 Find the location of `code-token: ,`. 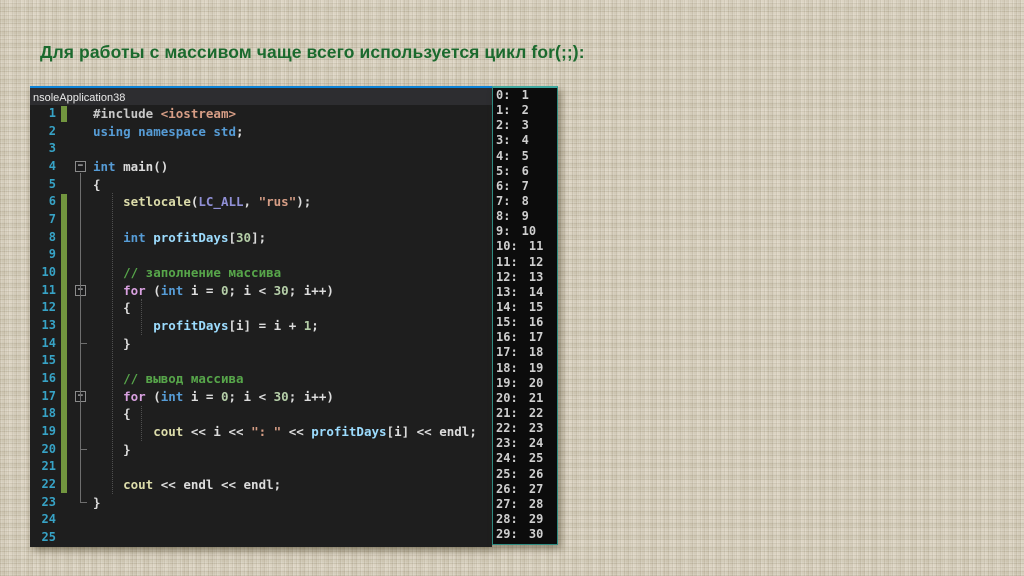

code-token: , is located at coordinates (251, 202).